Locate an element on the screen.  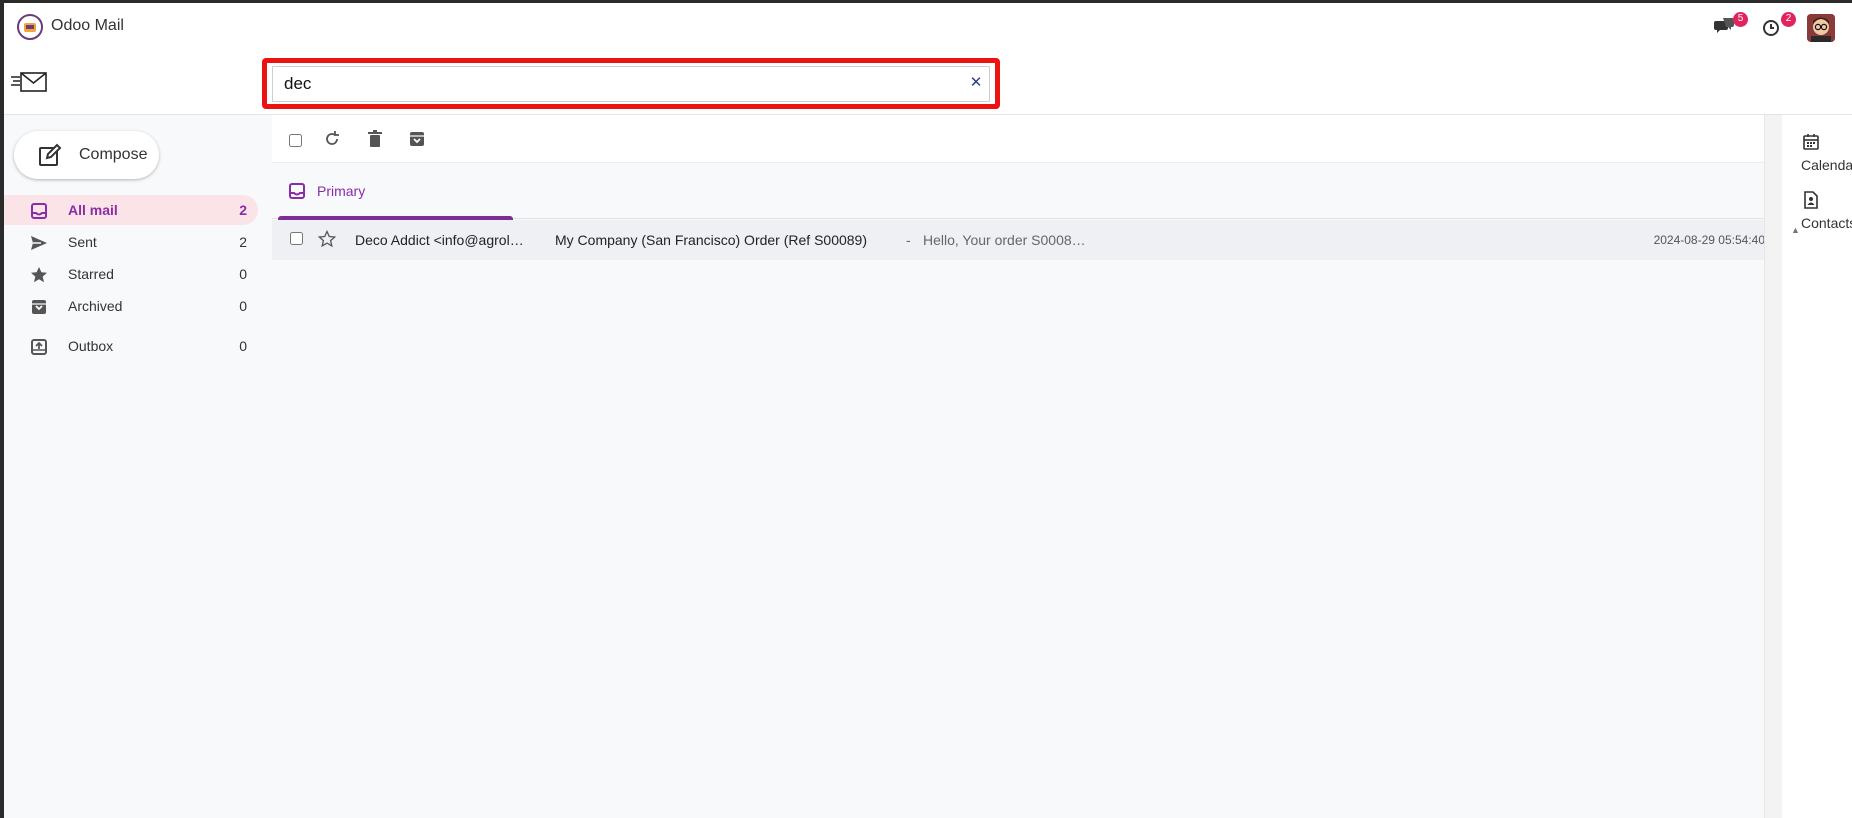
app-title: Odoo Mail is located at coordinates (87, 25).